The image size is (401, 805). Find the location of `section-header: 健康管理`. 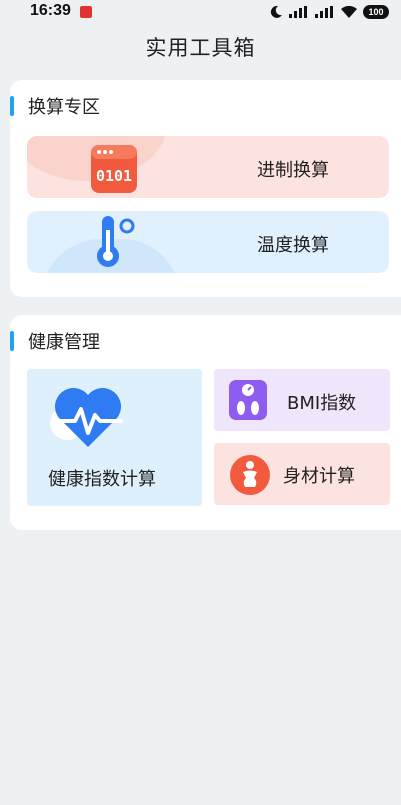

section-header: 健康管理 is located at coordinates (55, 341).